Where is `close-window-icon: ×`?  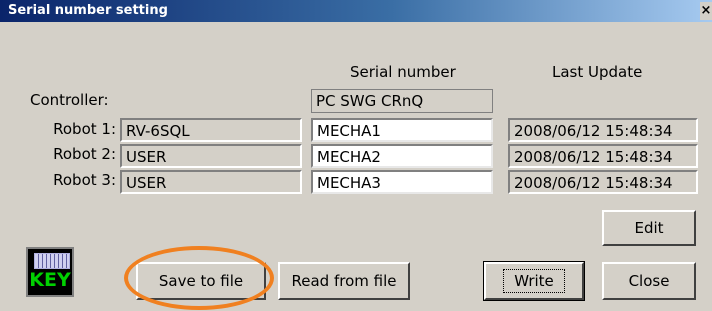 close-window-icon: × is located at coordinates (706, 11).